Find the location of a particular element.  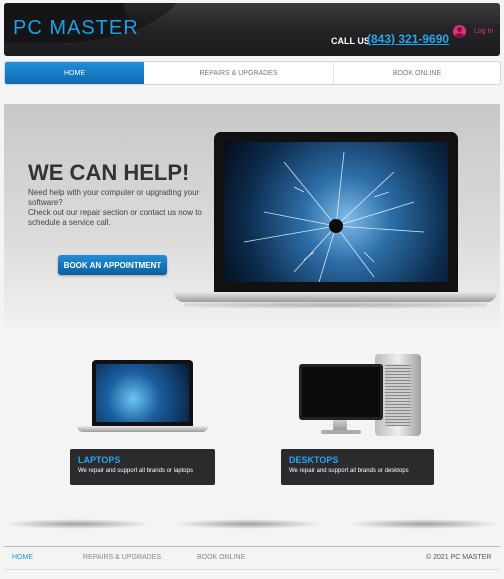

footer-link-book-online: BOOK ONLINE is located at coordinates (221, 557).